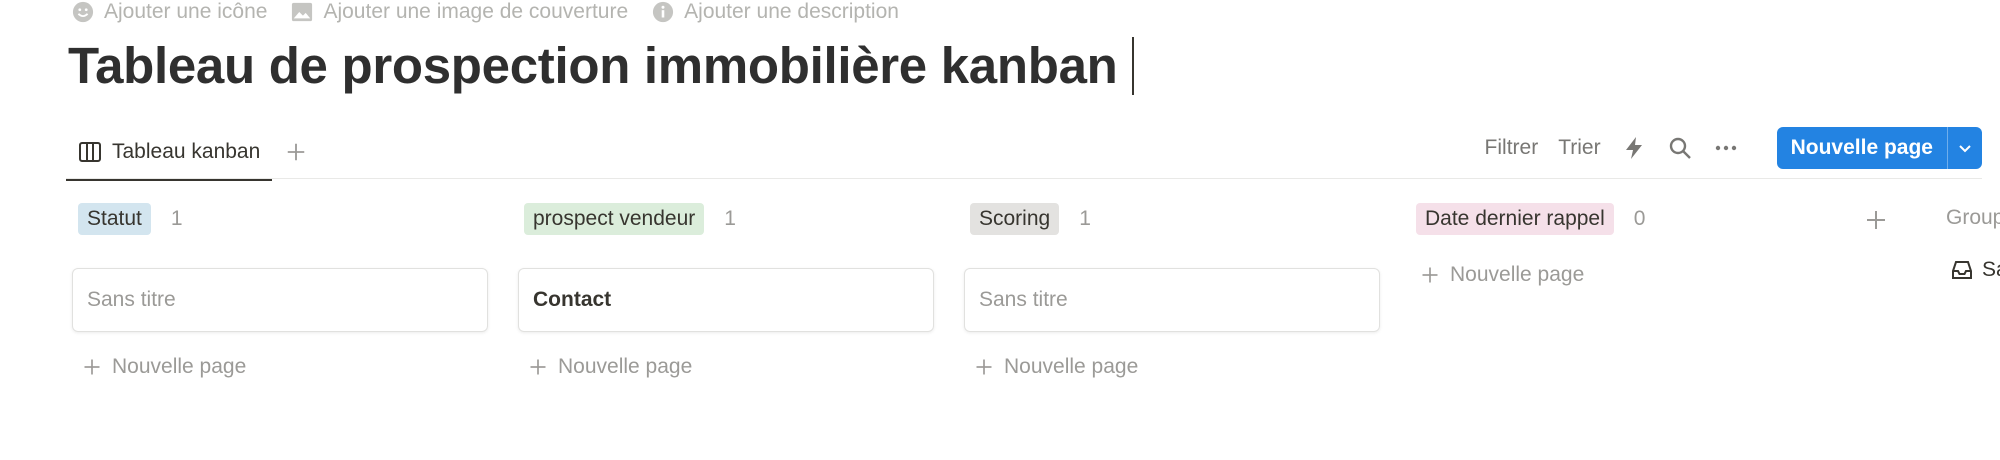 The width and height of the screenshot is (2000, 460). What do you see at coordinates (1973, 217) in the screenshot?
I see `hidden-groups-label: Group` at bounding box center [1973, 217].